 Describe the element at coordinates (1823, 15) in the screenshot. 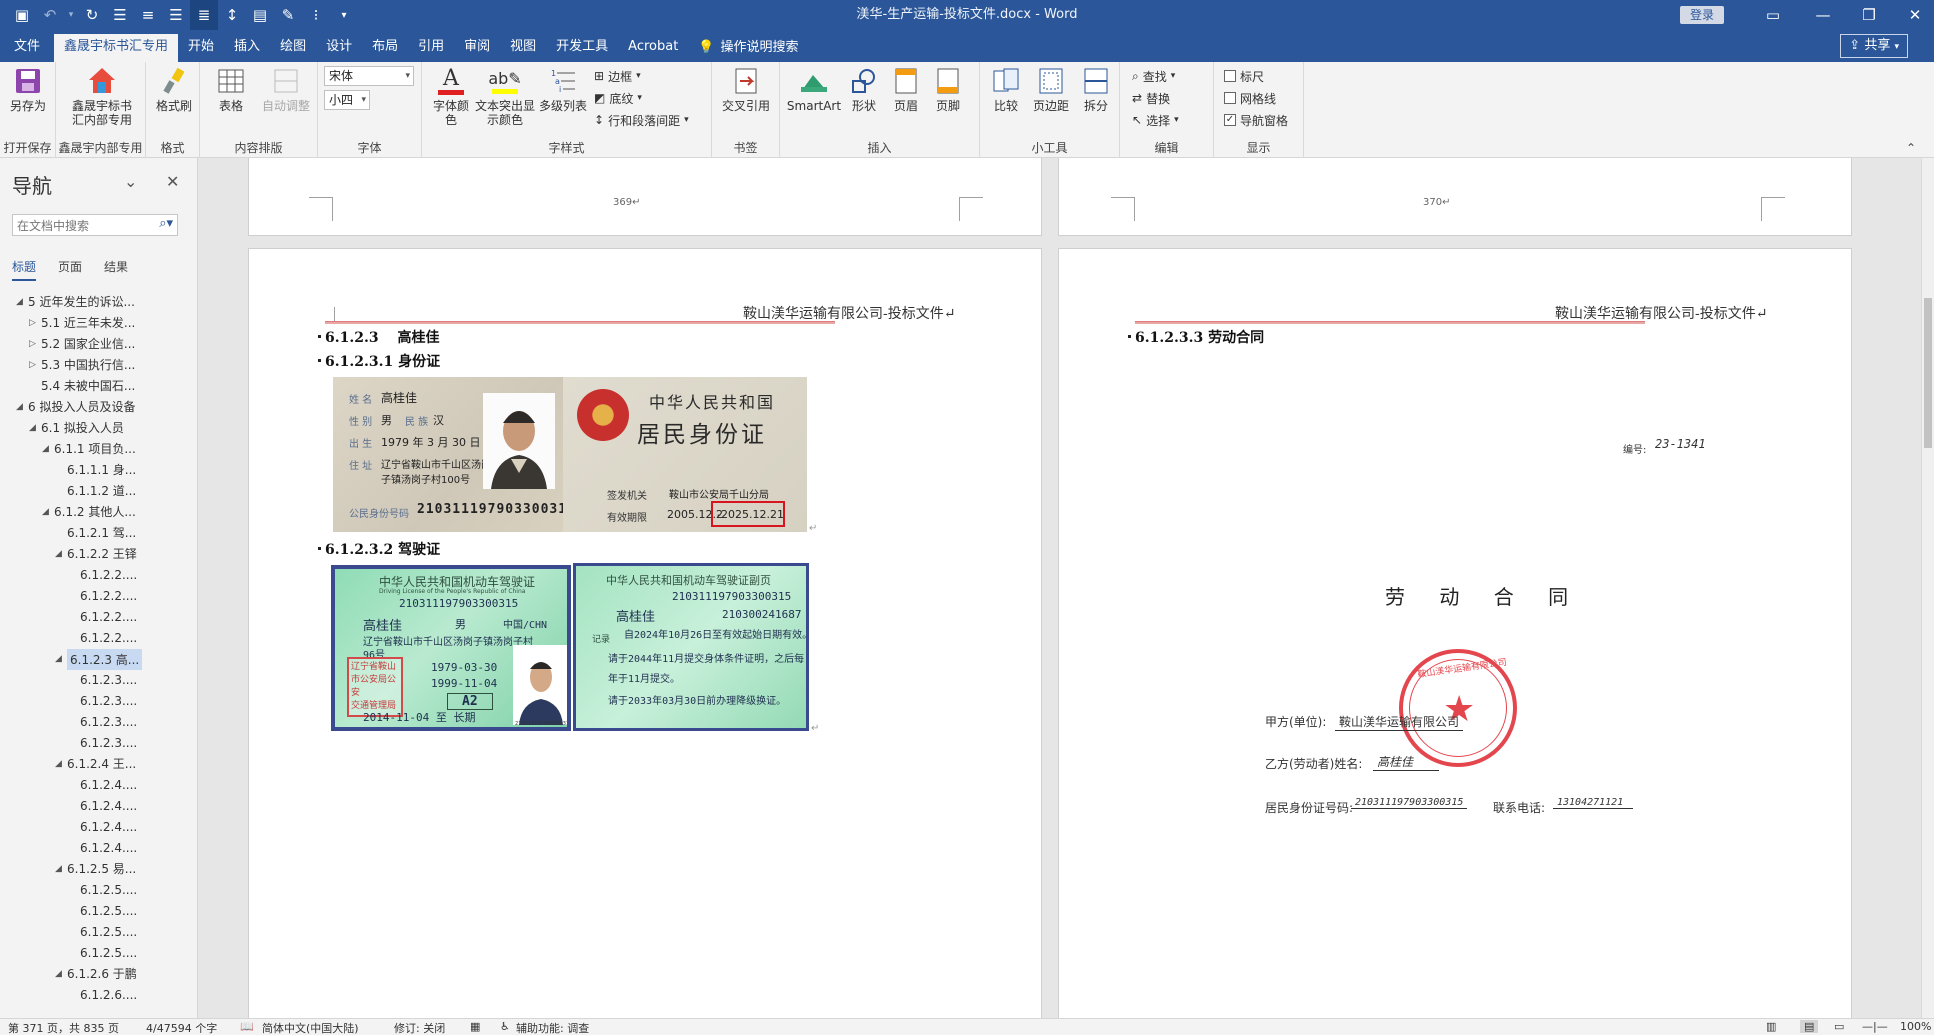

I see `minimize-icon: —` at that location.